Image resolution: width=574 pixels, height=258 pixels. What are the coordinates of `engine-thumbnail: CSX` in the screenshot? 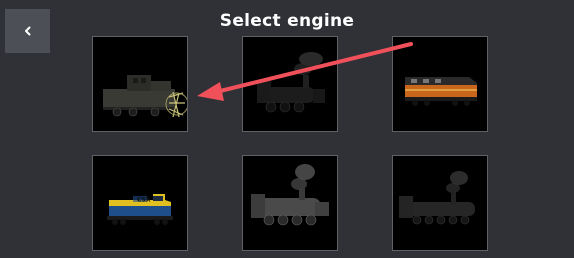 It's located at (140, 209).